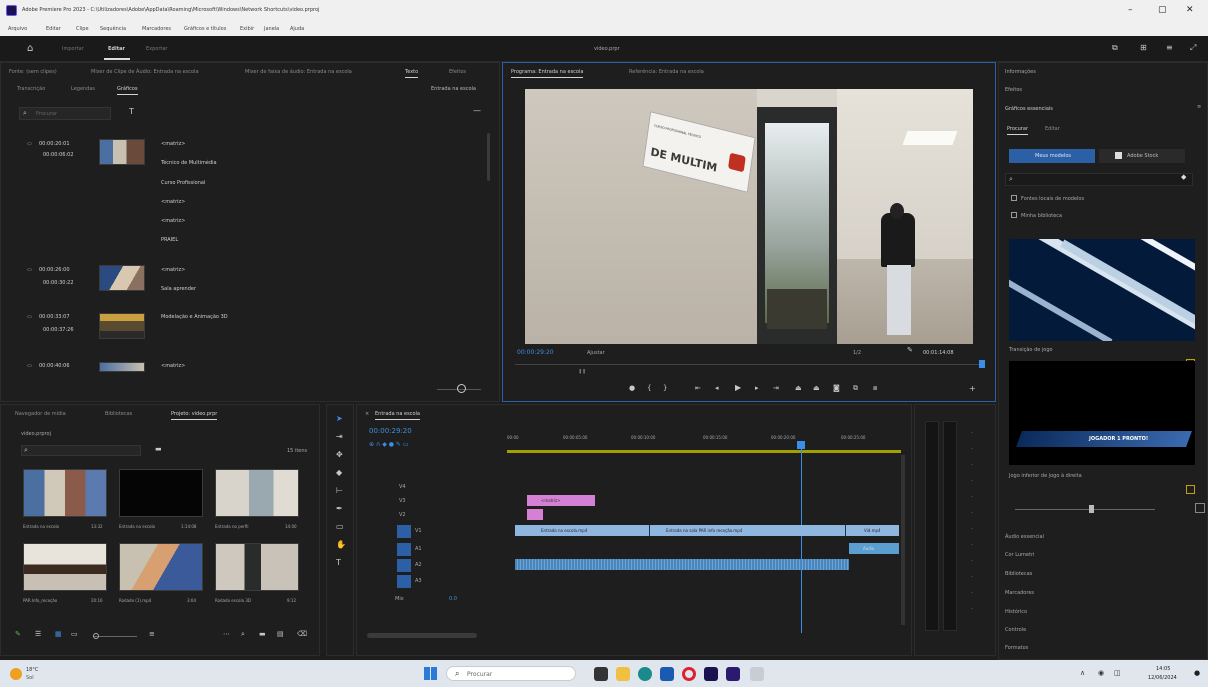 Image resolution: width=1208 pixels, height=687 pixels. I want to click on track-a3-toggle, so click(404, 581).